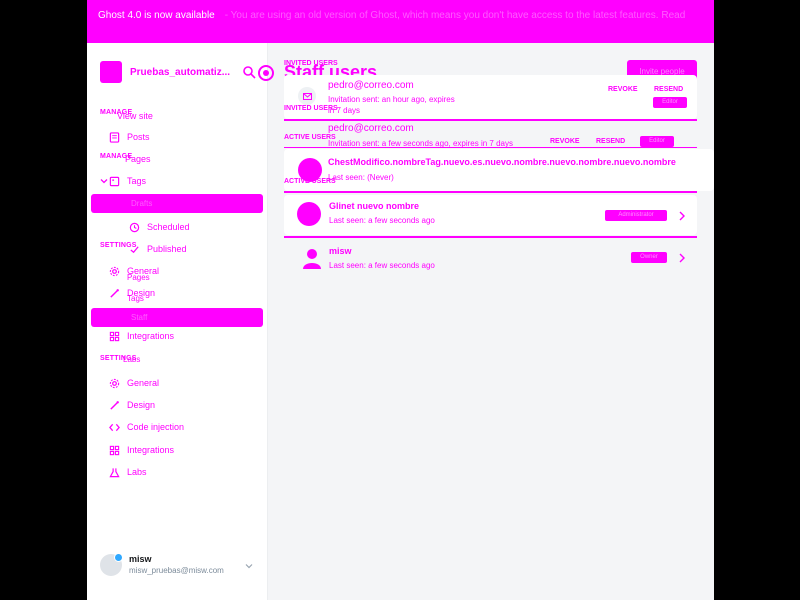 The image size is (800, 600). What do you see at coordinates (143, 383) in the screenshot?
I see `sidebar-item-label: General` at bounding box center [143, 383].